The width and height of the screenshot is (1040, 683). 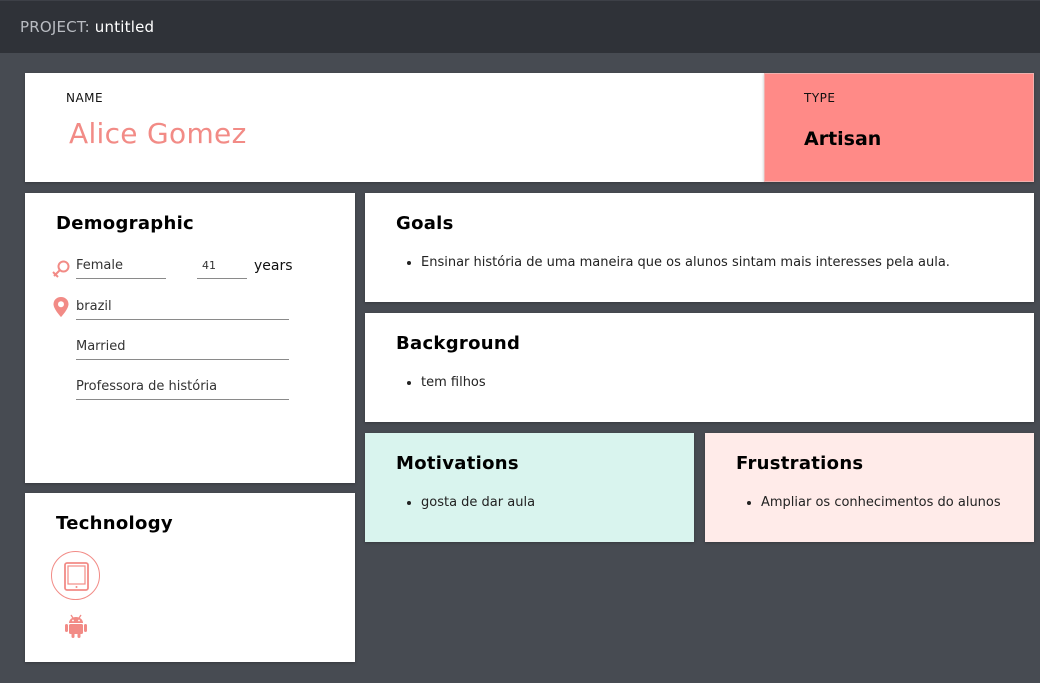 I want to click on motivations-item: gosta de dar aula, so click(x=478, y=502).